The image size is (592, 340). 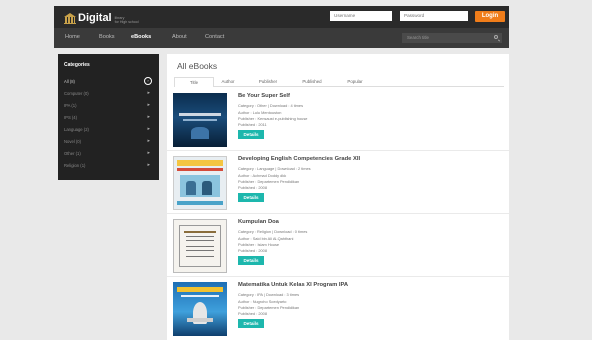 I want to click on sidebar-item-religion: Religion (1) ▸, so click(x=108, y=165).